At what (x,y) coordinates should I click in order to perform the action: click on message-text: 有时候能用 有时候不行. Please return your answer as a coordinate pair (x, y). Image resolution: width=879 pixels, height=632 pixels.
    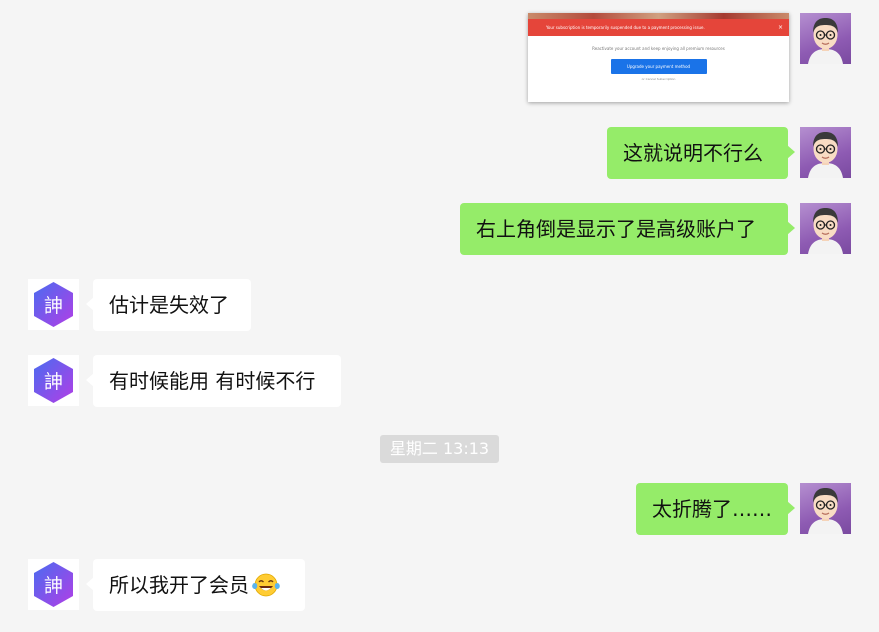
    Looking at the image, I should click on (212, 381).